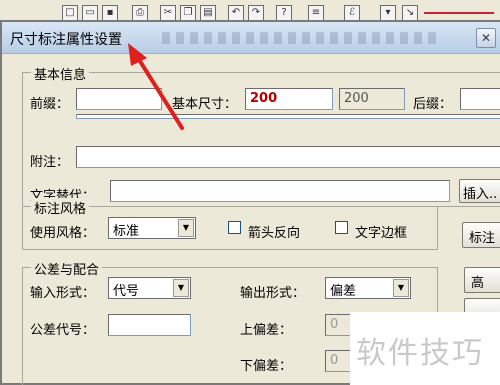  What do you see at coordinates (126, 231) in the screenshot?
I see `use-style-value: 标准` at bounding box center [126, 231].